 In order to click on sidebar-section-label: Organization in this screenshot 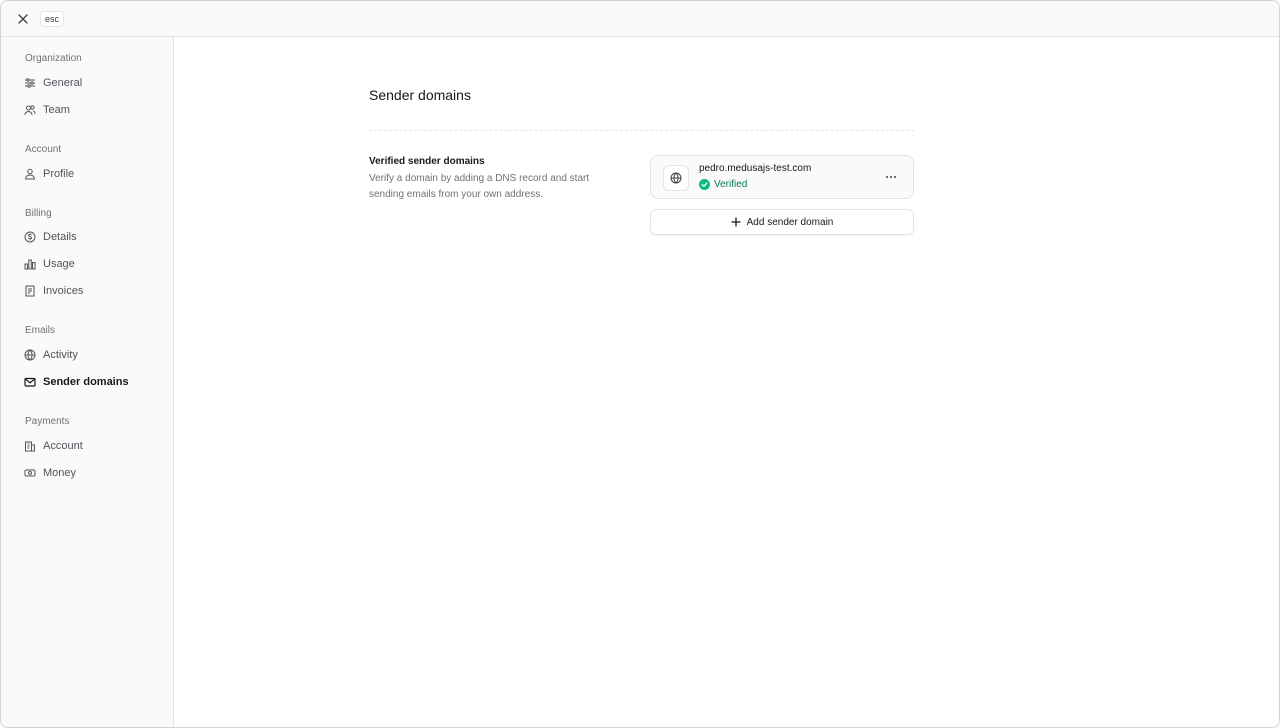, I will do `click(53, 58)`.